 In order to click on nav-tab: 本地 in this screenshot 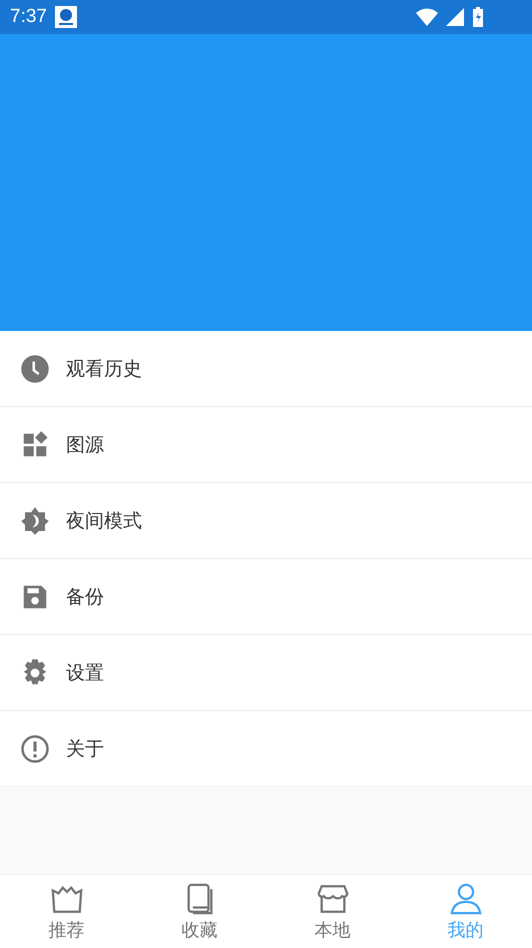, I will do `click(332, 911)`.